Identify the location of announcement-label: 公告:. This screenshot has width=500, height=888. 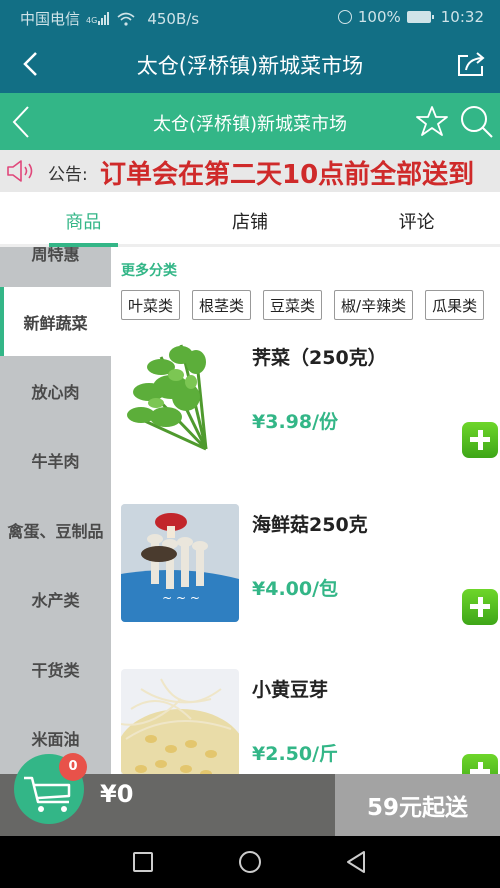
(68, 175).